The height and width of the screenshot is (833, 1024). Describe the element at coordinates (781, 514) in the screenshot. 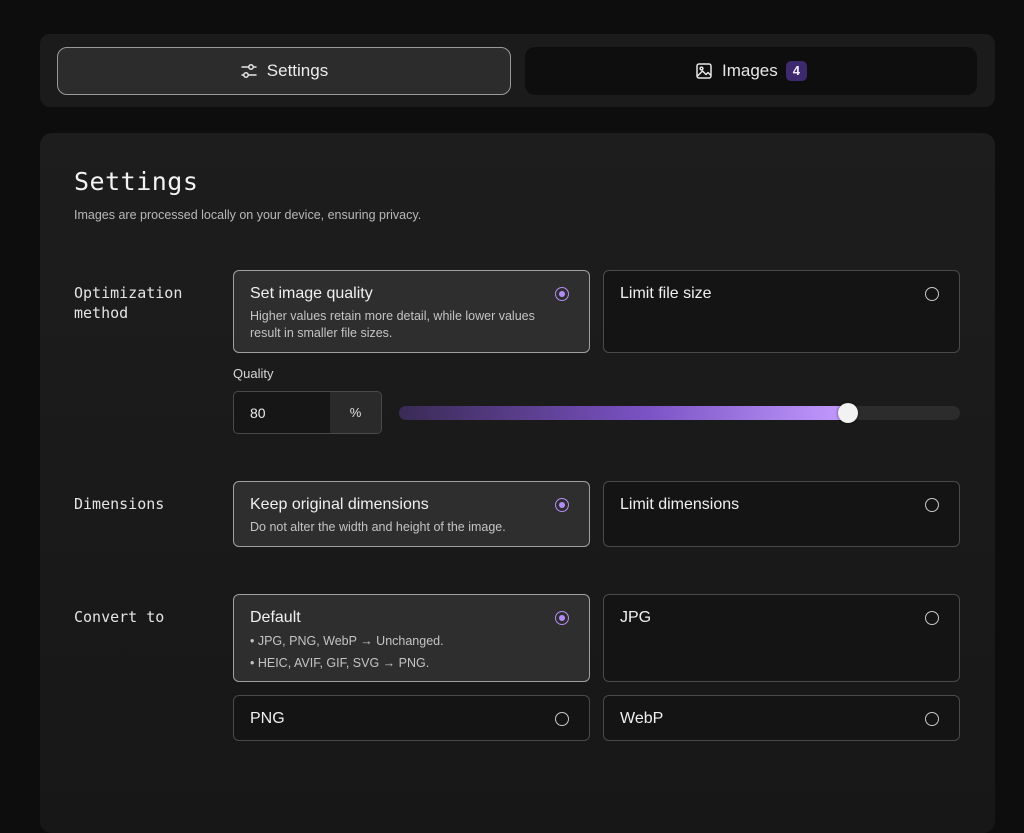

I see `option-limit-dimensions: Limit dimensions` at that location.